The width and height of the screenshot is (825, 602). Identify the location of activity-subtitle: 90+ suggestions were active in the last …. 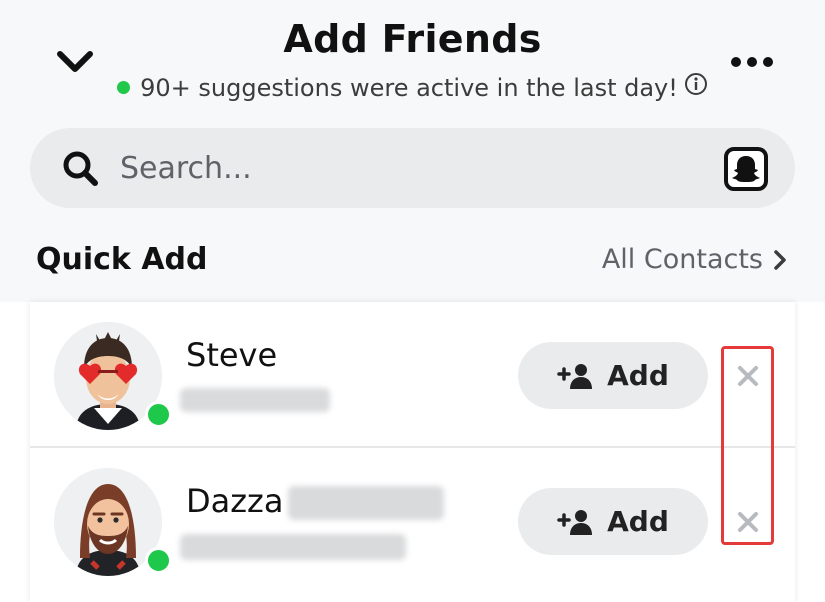
(412, 88).